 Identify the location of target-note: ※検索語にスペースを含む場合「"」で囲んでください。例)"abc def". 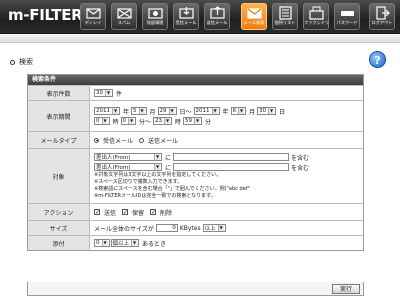
(172, 189).